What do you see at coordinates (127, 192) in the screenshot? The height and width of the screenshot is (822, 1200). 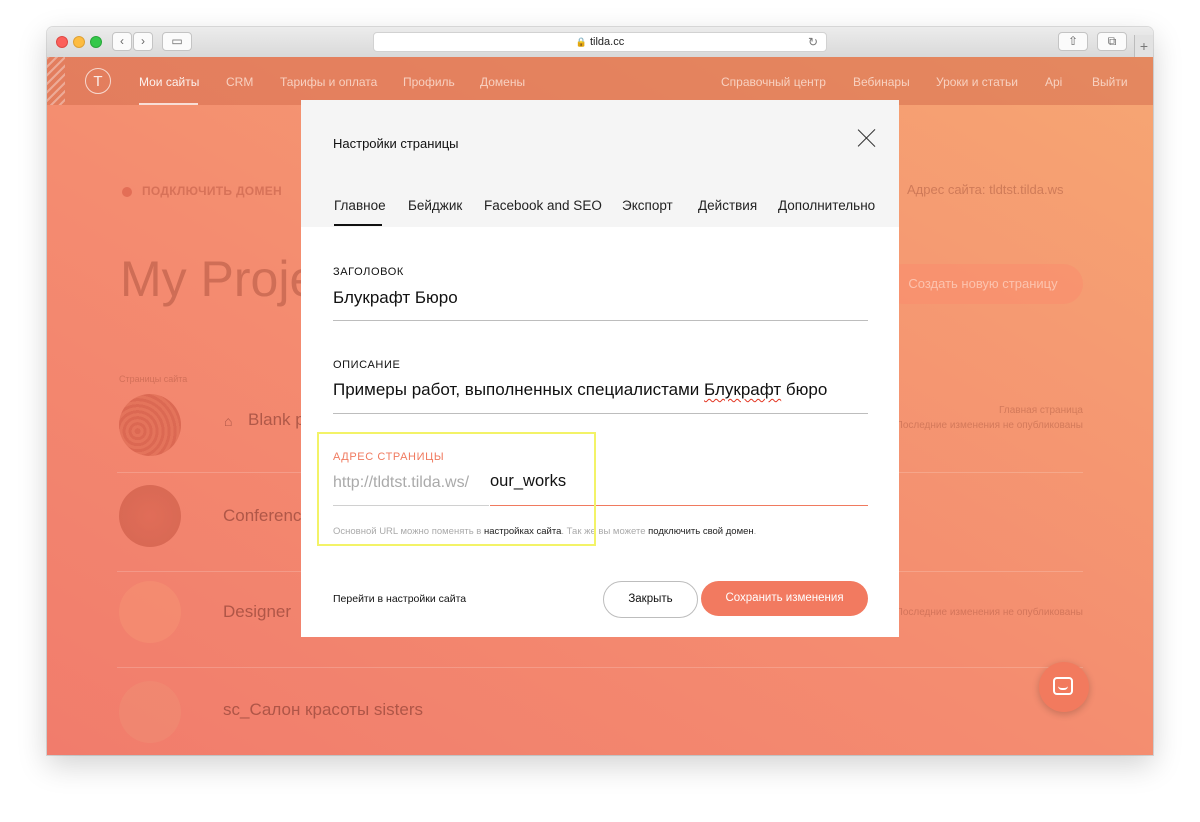 I see `domain-dot-icon` at bounding box center [127, 192].